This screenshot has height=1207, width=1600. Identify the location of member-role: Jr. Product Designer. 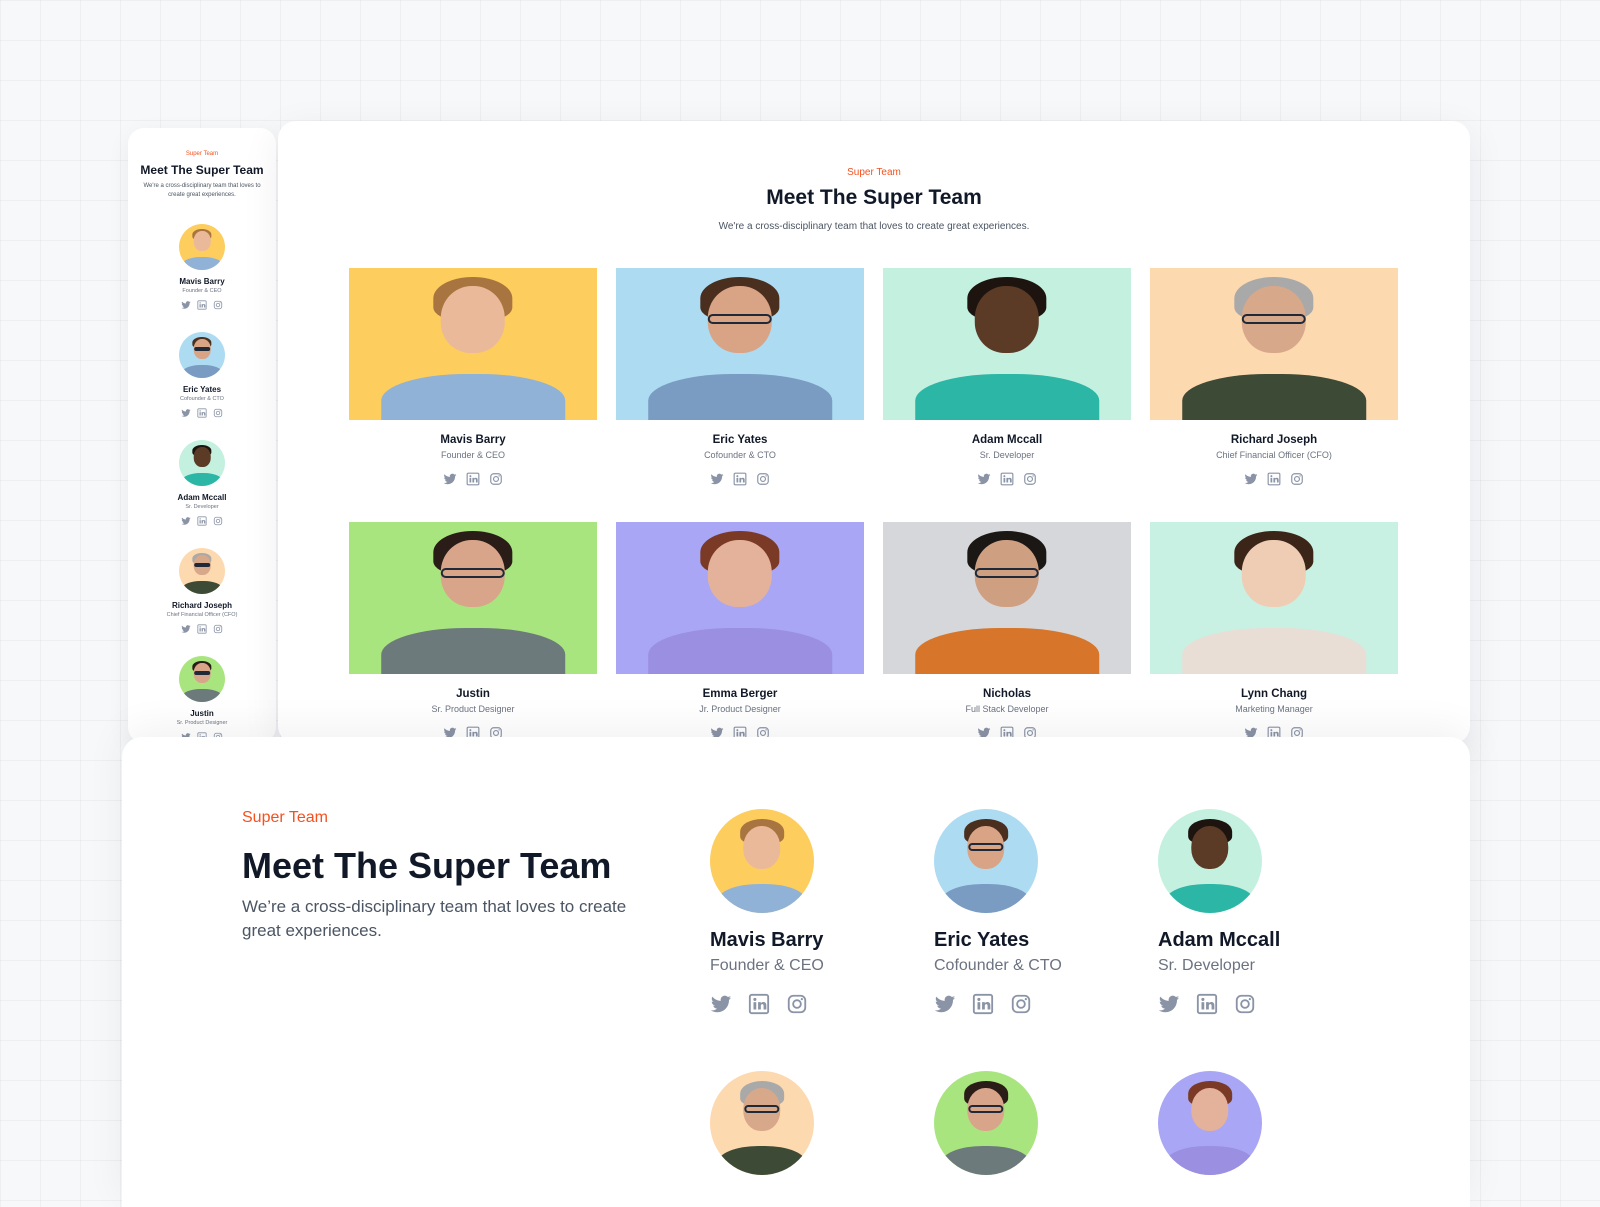
(740, 709).